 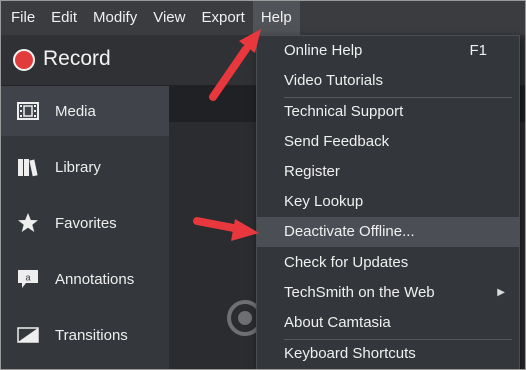 What do you see at coordinates (226, 229) in the screenshot?
I see `arrow-to-deactivate-icon` at bounding box center [226, 229].